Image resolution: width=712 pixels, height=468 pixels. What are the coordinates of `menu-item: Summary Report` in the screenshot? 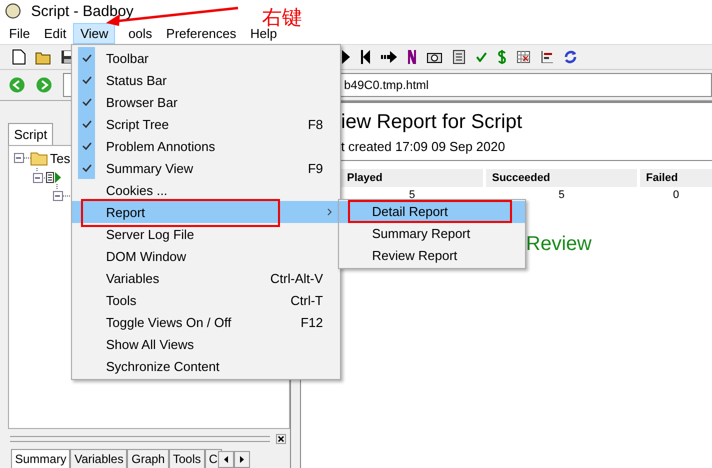 It's located at (432, 234).